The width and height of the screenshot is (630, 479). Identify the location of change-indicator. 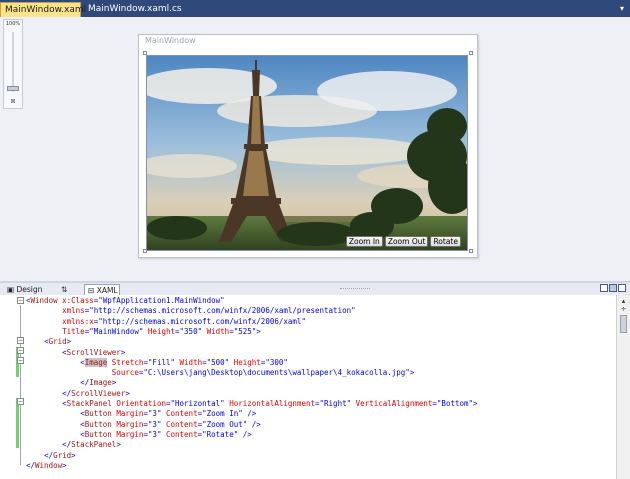
(17, 423).